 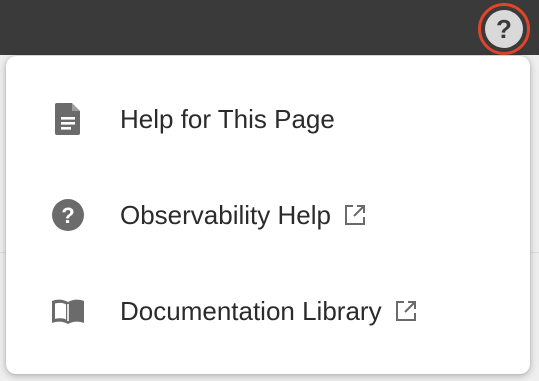 What do you see at coordinates (225, 214) in the screenshot?
I see `menu-item-label: Observability Help` at bounding box center [225, 214].